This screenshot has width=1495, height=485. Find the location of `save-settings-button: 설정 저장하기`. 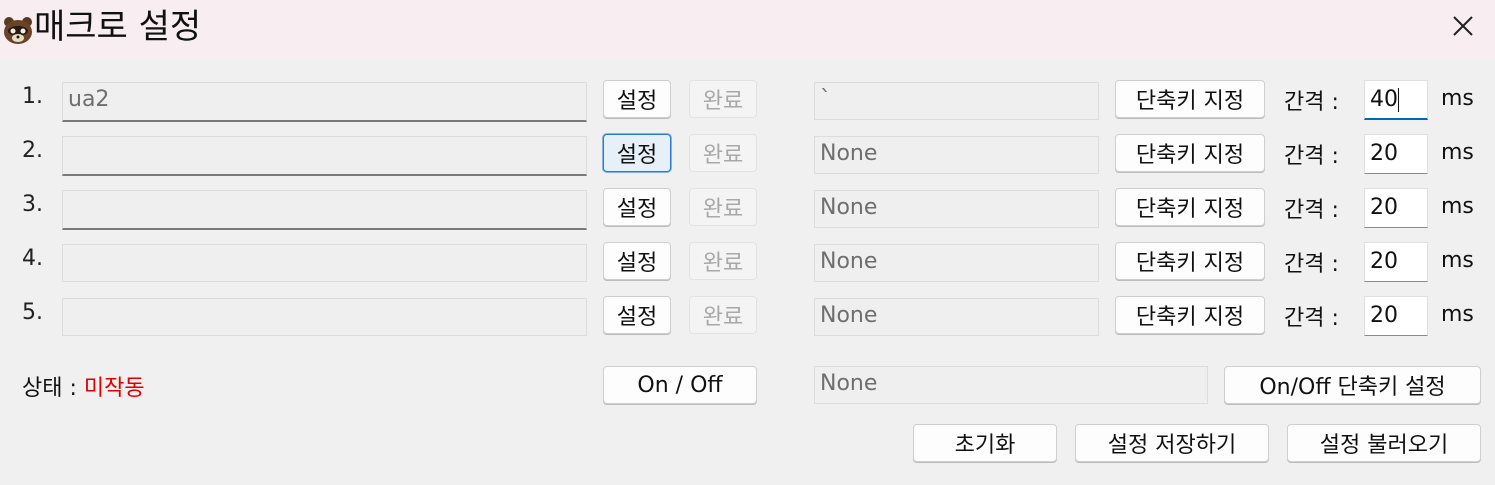

save-settings-button: 설정 저장하기 is located at coordinates (1172, 443).